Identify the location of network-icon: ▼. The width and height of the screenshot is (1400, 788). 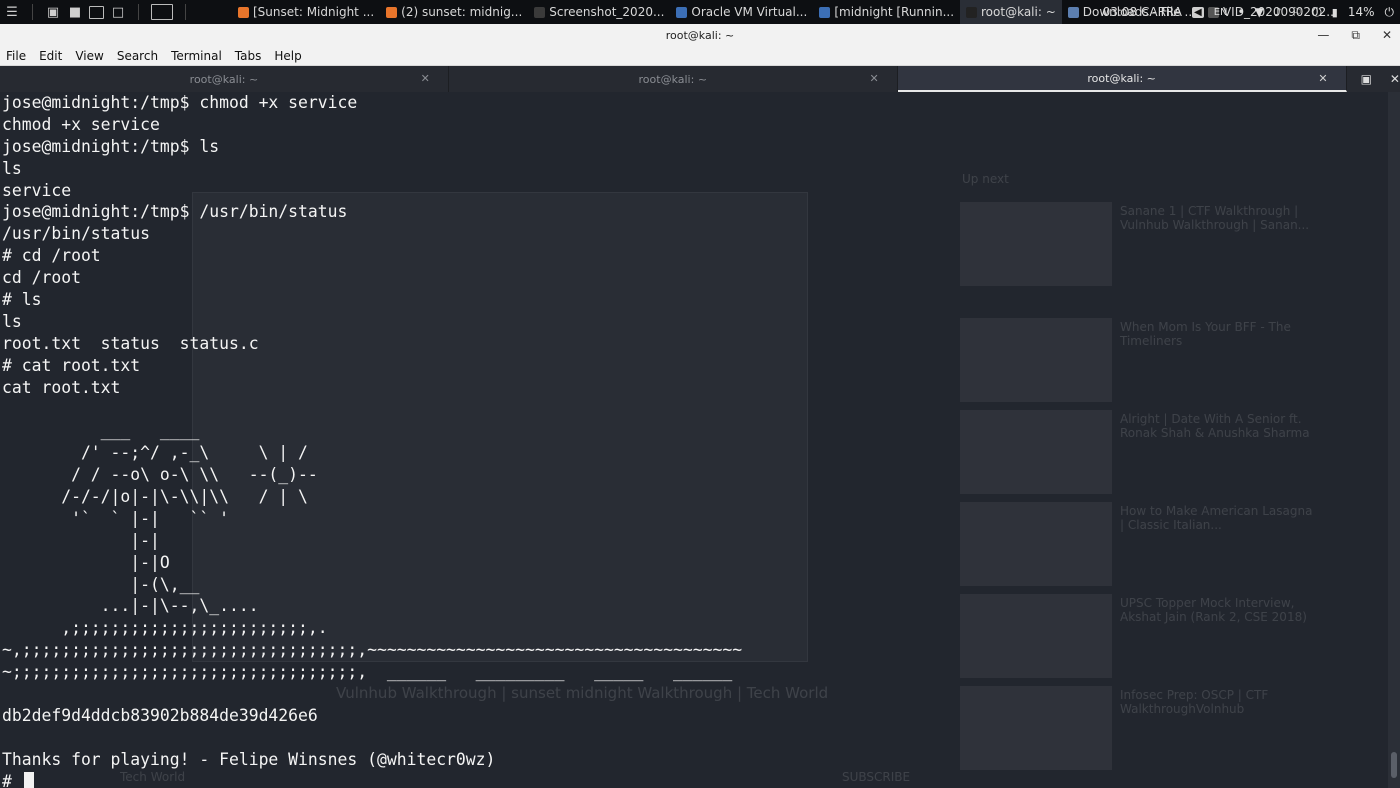
(1259, 12).